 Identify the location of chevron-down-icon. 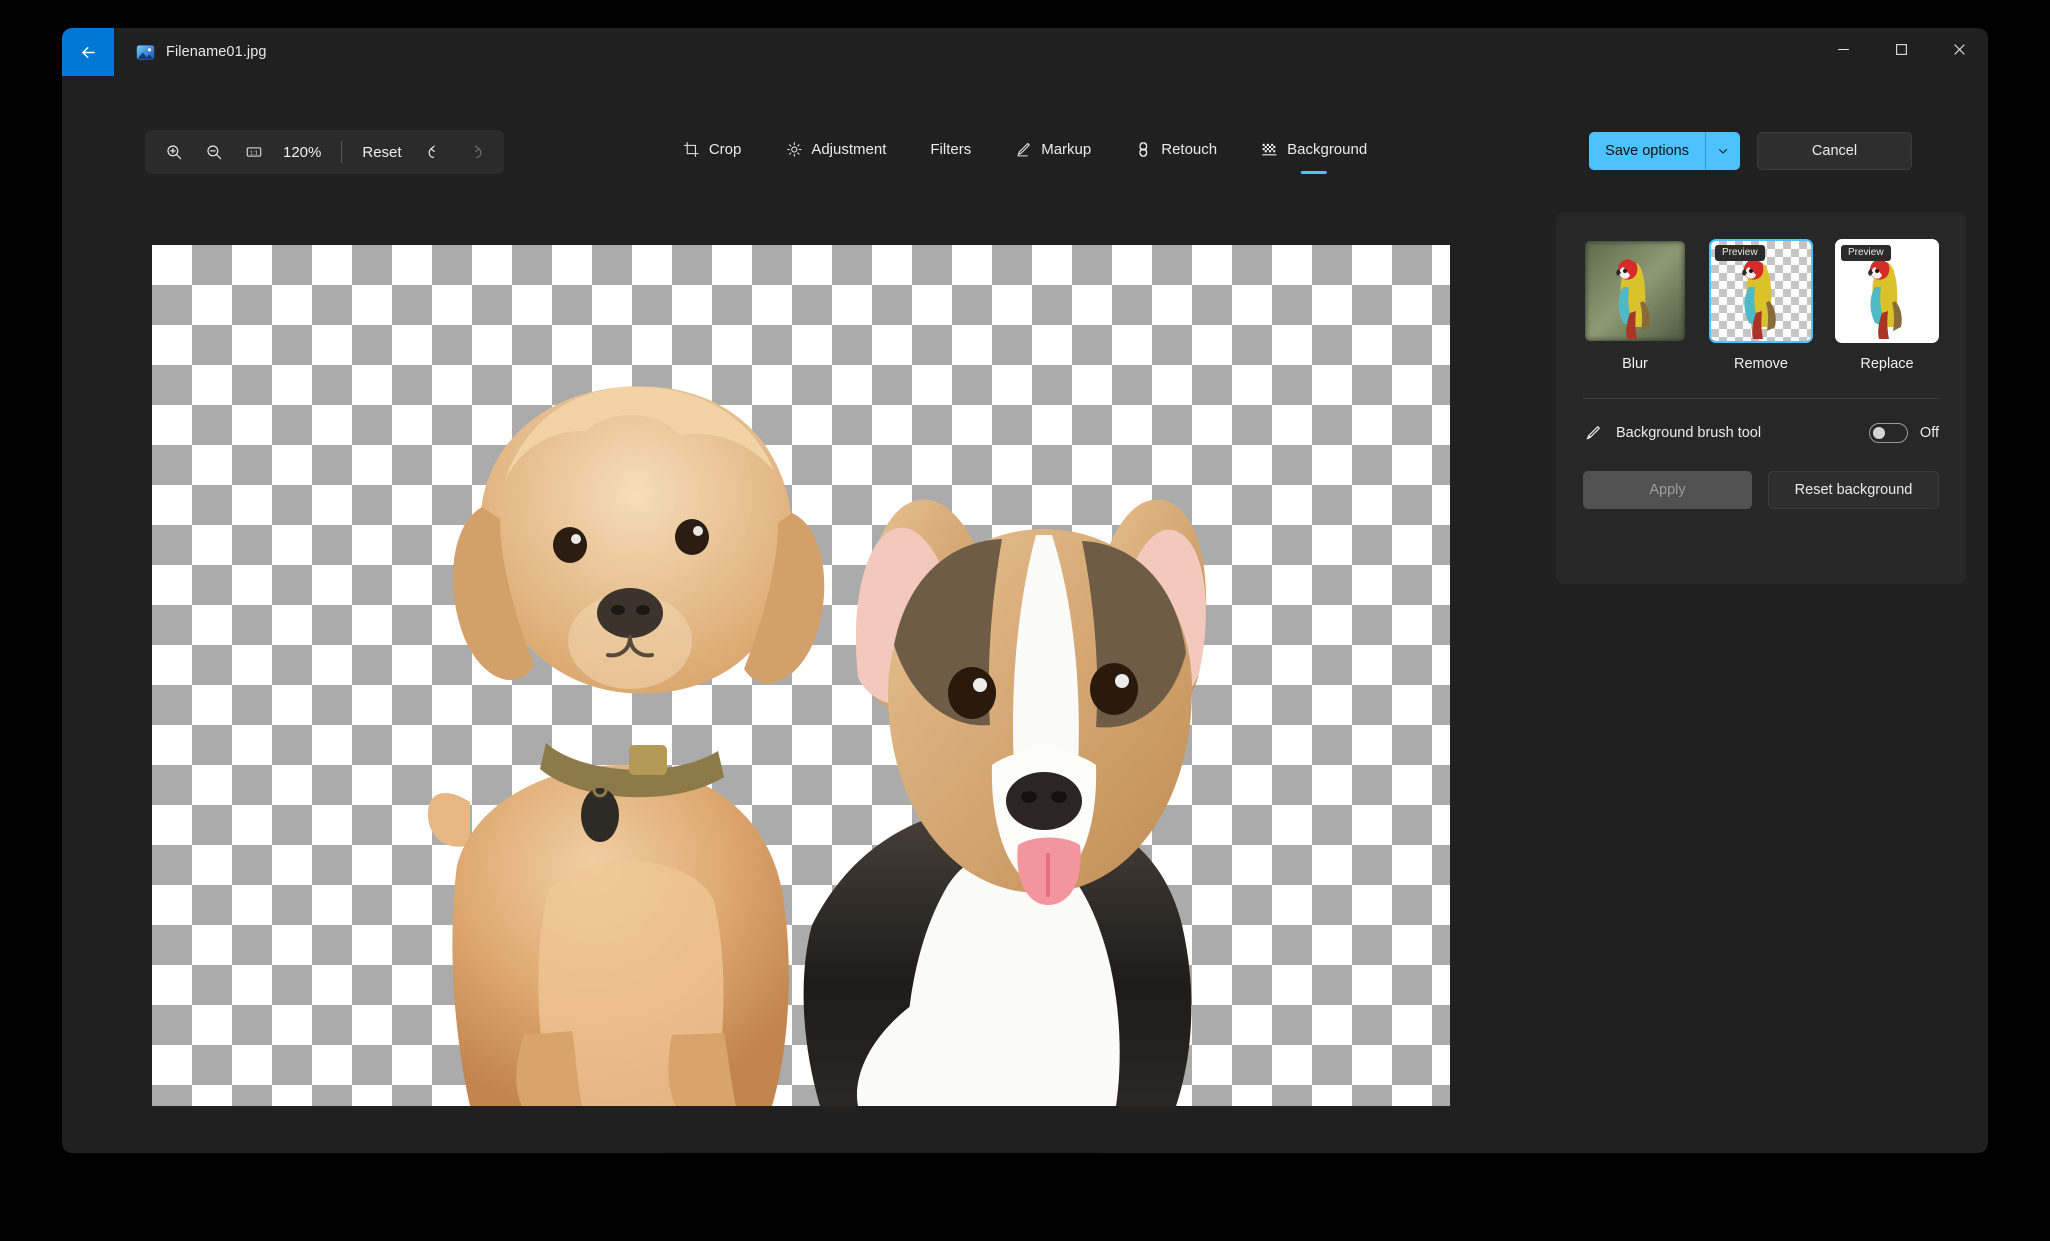
(1723, 151).